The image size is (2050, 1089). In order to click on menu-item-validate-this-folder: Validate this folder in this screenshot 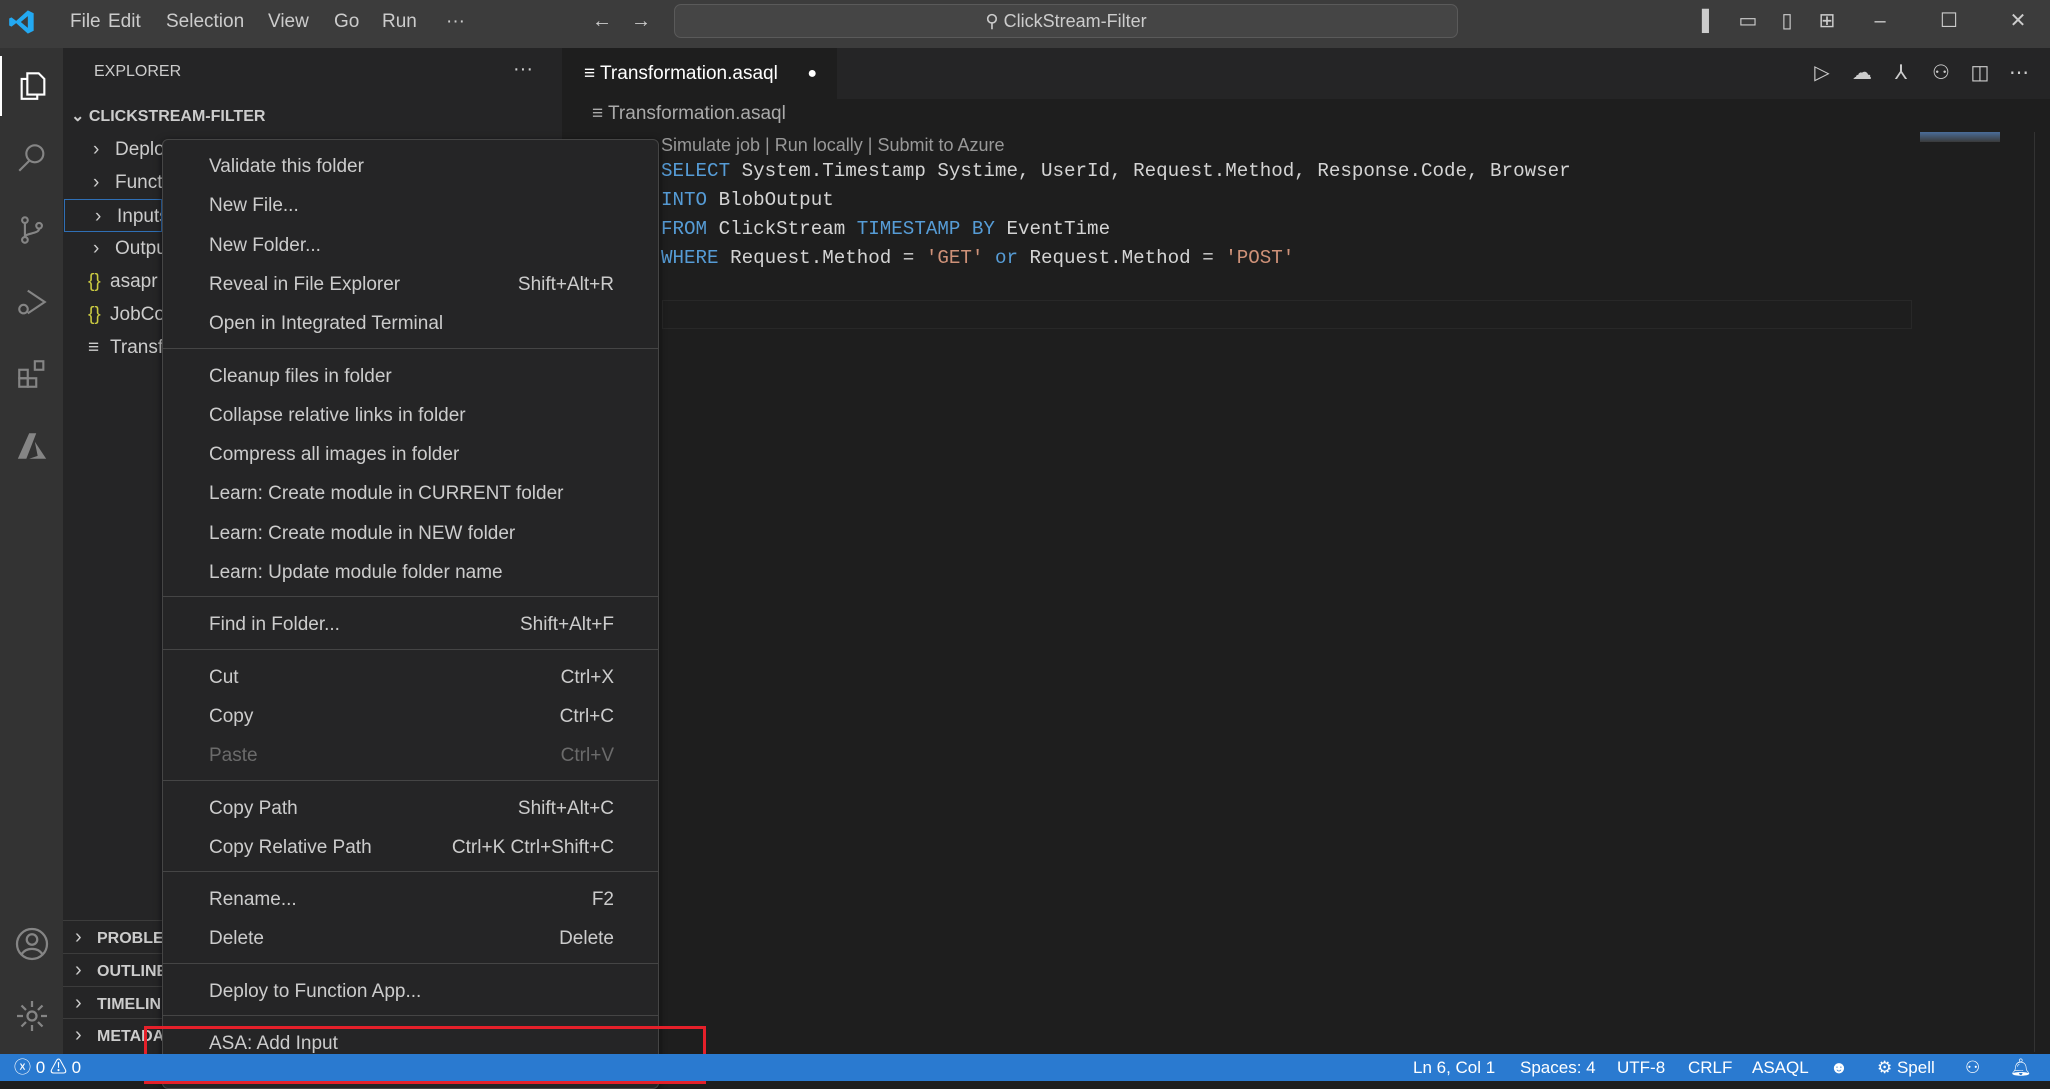, I will do `click(410, 166)`.